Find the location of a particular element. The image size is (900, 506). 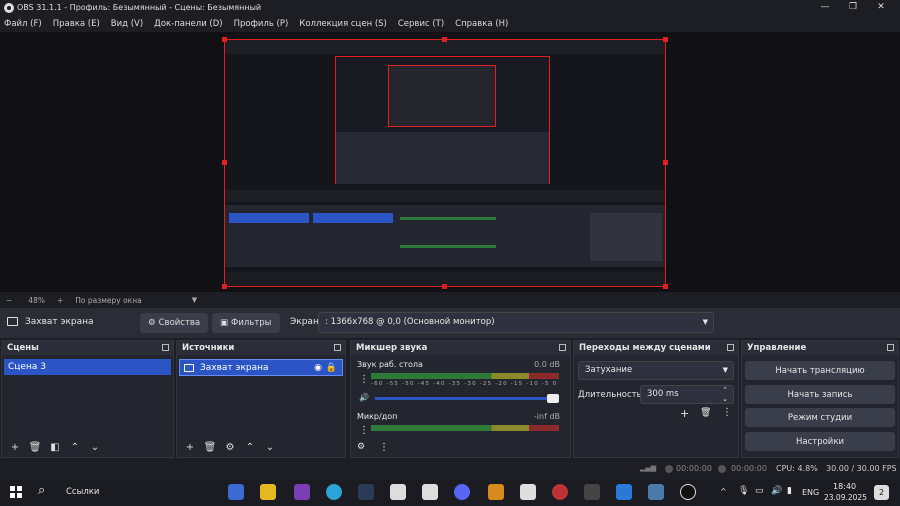

zoom-mode: По размеру окна is located at coordinates (108, 300).